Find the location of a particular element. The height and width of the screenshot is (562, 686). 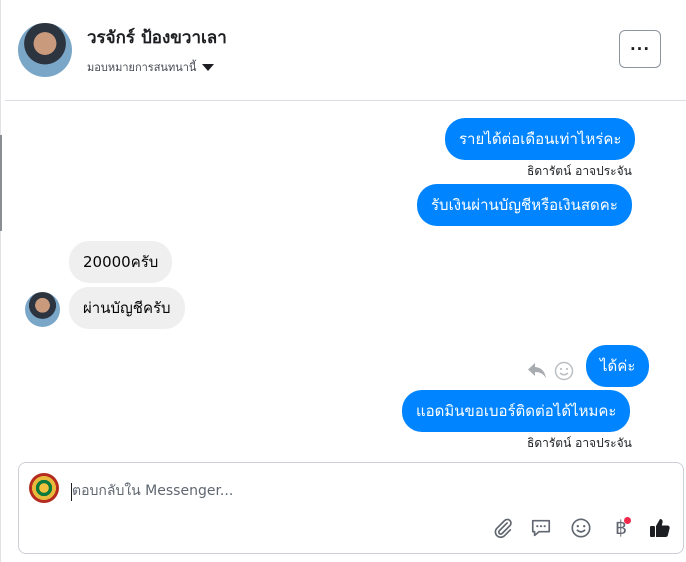

chat-bubble-icon is located at coordinates (541, 528).